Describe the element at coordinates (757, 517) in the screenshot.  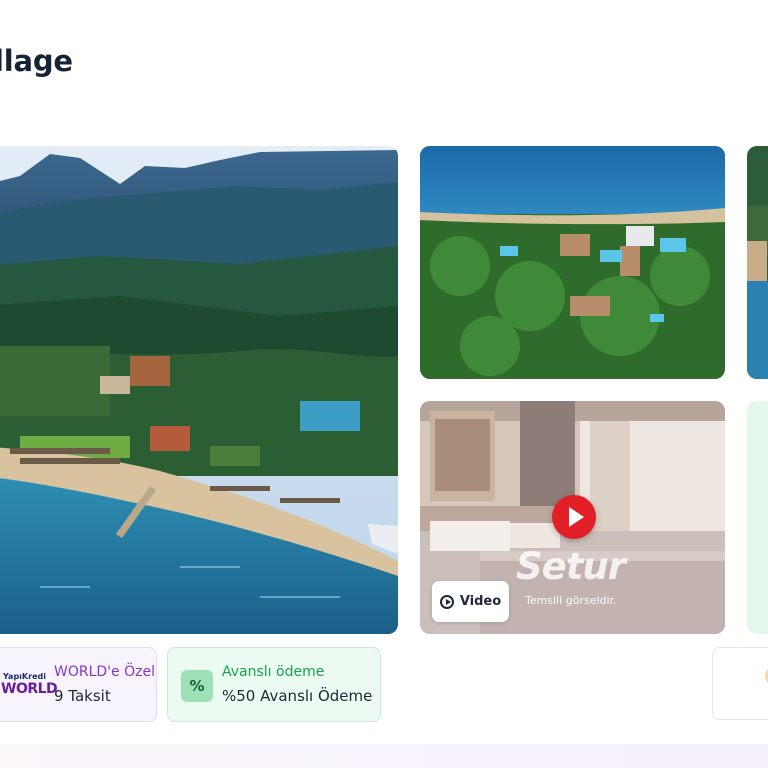
I see `gallery-extra-tile-peek` at that location.